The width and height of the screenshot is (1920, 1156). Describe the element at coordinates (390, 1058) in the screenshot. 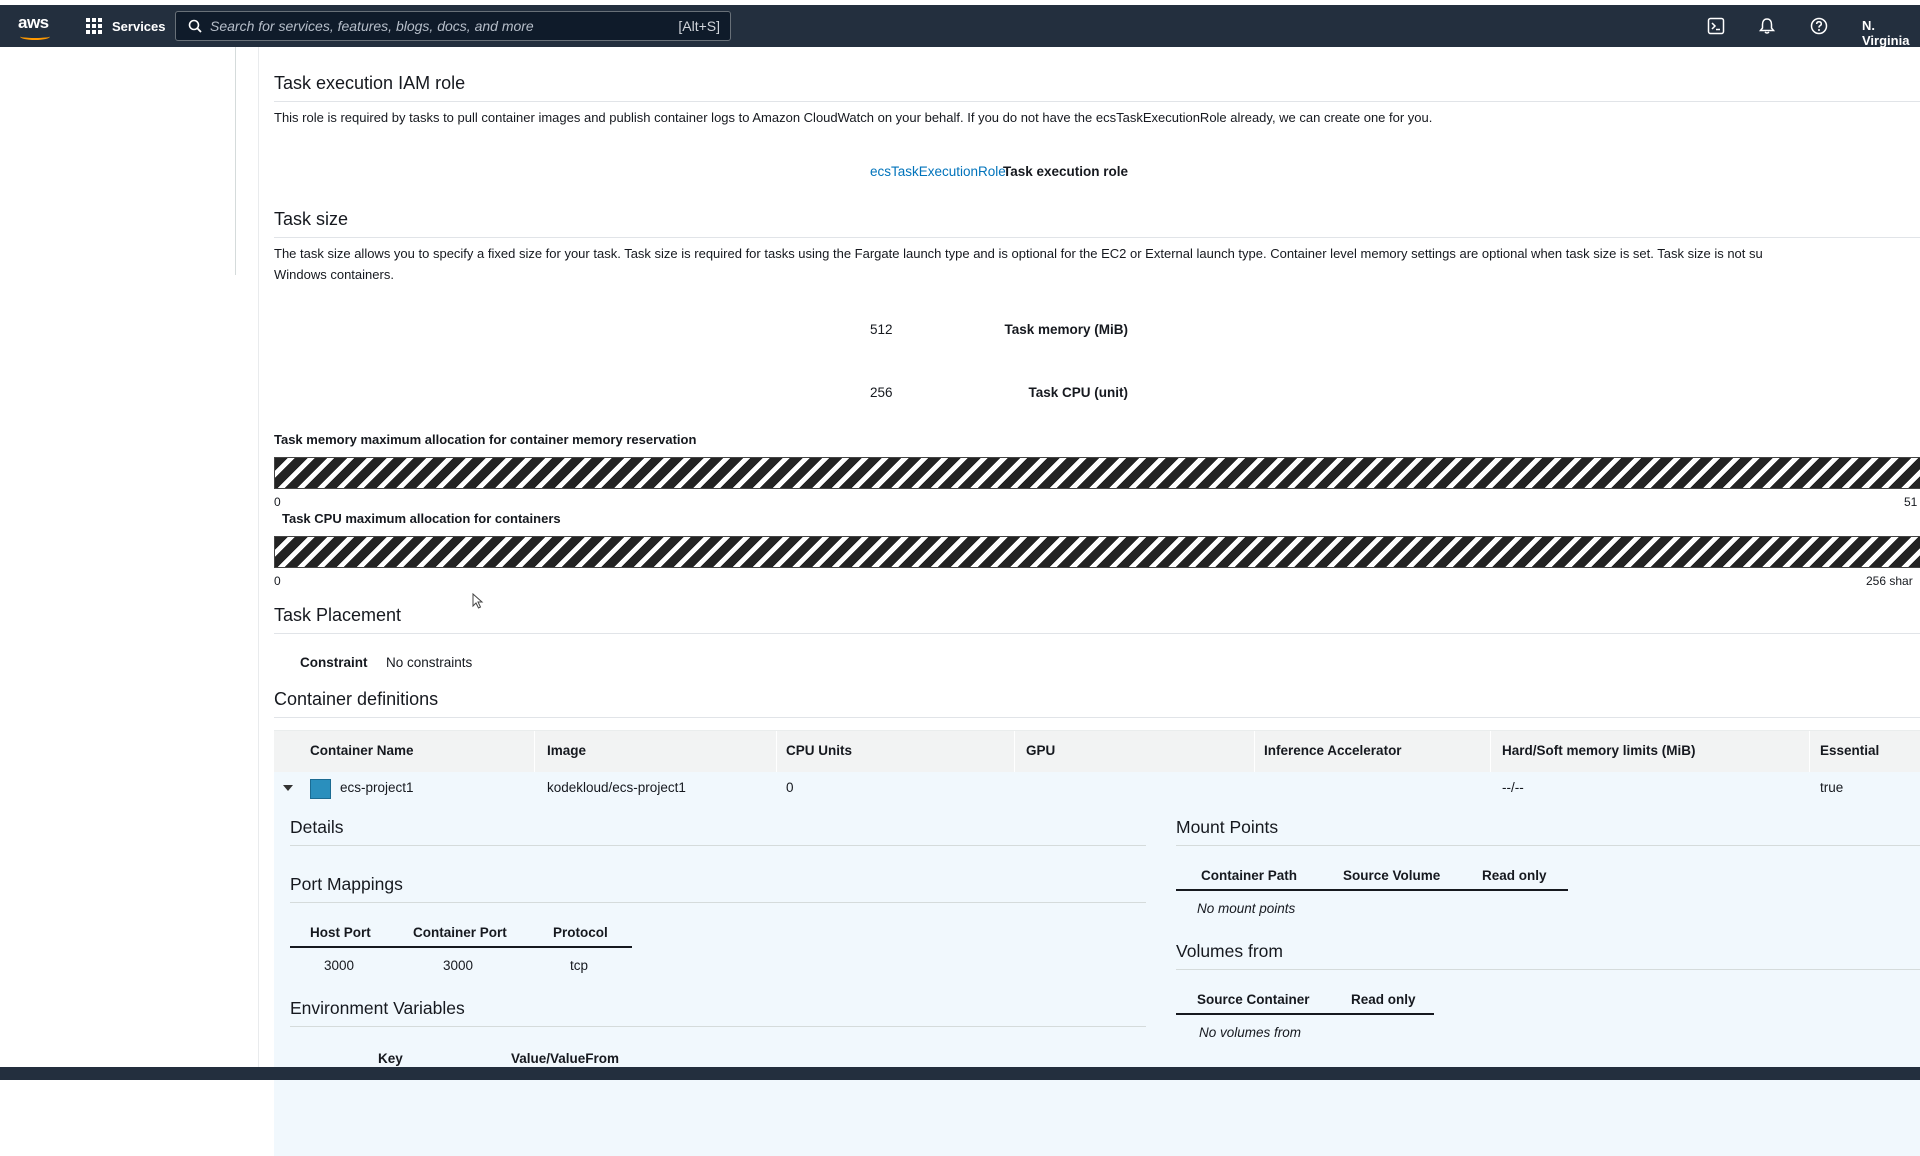

I see `th-key: Key` at that location.